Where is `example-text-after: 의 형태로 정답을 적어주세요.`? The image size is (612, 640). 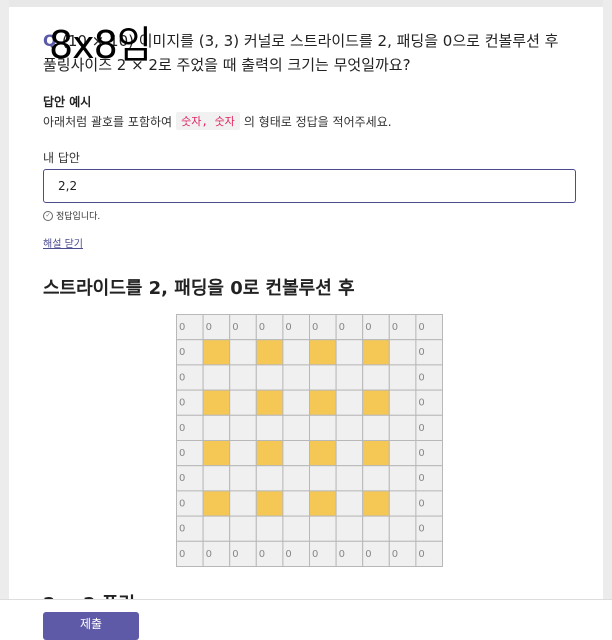 example-text-after: 의 형태로 정답을 적어주세요. is located at coordinates (317, 121).